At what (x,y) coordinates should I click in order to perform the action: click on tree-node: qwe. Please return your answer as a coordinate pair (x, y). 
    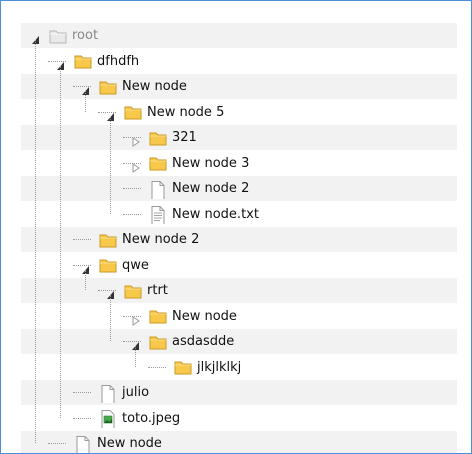
    Looking at the image, I should click on (124, 265).